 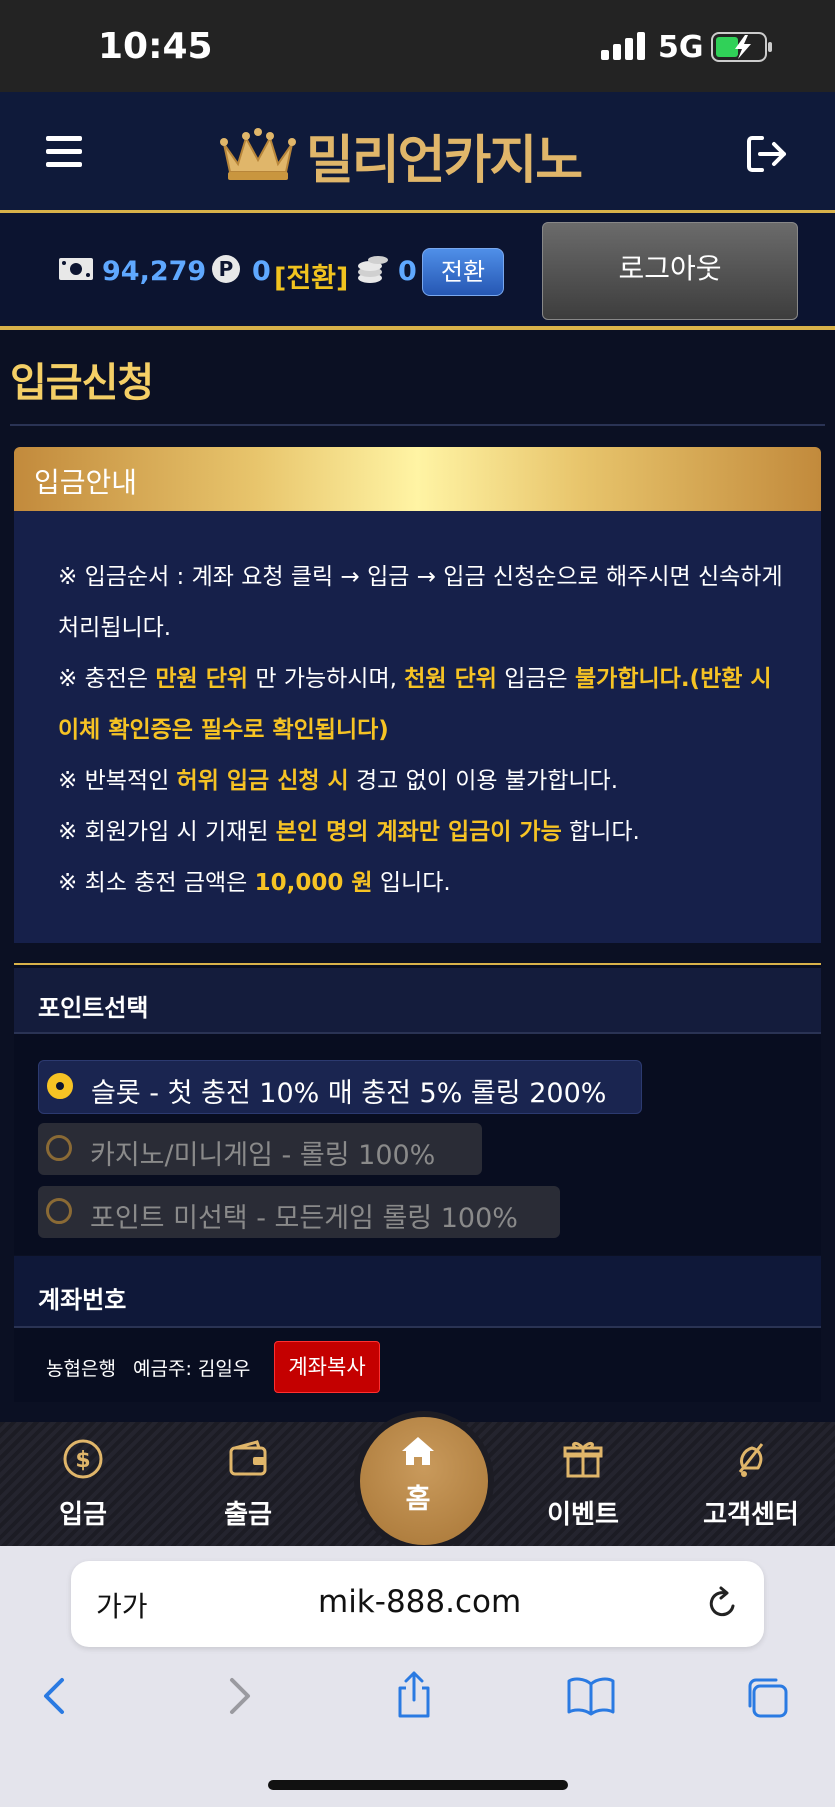 What do you see at coordinates (600, 832) in the screenshot?
I see `notice-text-segment: 합니다.` at bounding box center [600, 832].